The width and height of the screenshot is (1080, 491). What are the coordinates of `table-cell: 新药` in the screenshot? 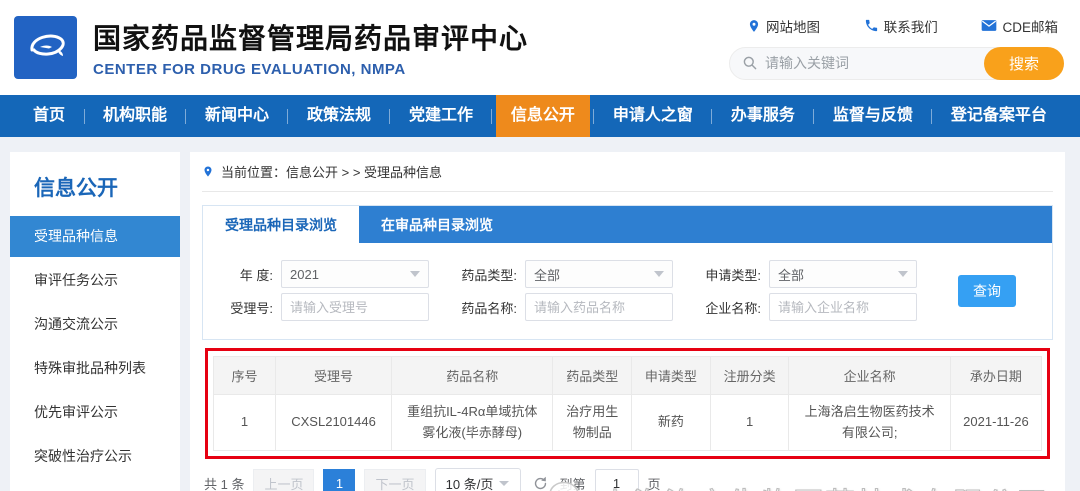 It's located at (671, 422).